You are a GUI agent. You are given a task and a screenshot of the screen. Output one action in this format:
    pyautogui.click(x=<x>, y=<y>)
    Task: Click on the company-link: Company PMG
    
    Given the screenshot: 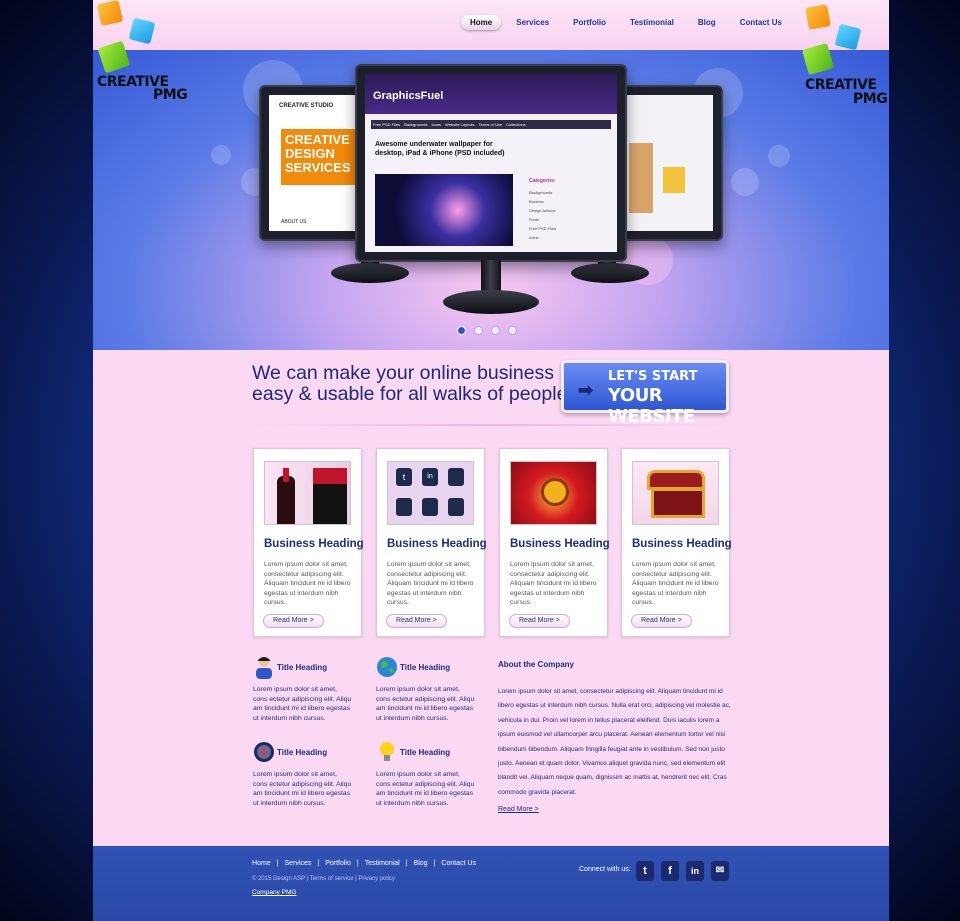 What is the action you would take?
    pyautogui.click(x=274, y=892)
    